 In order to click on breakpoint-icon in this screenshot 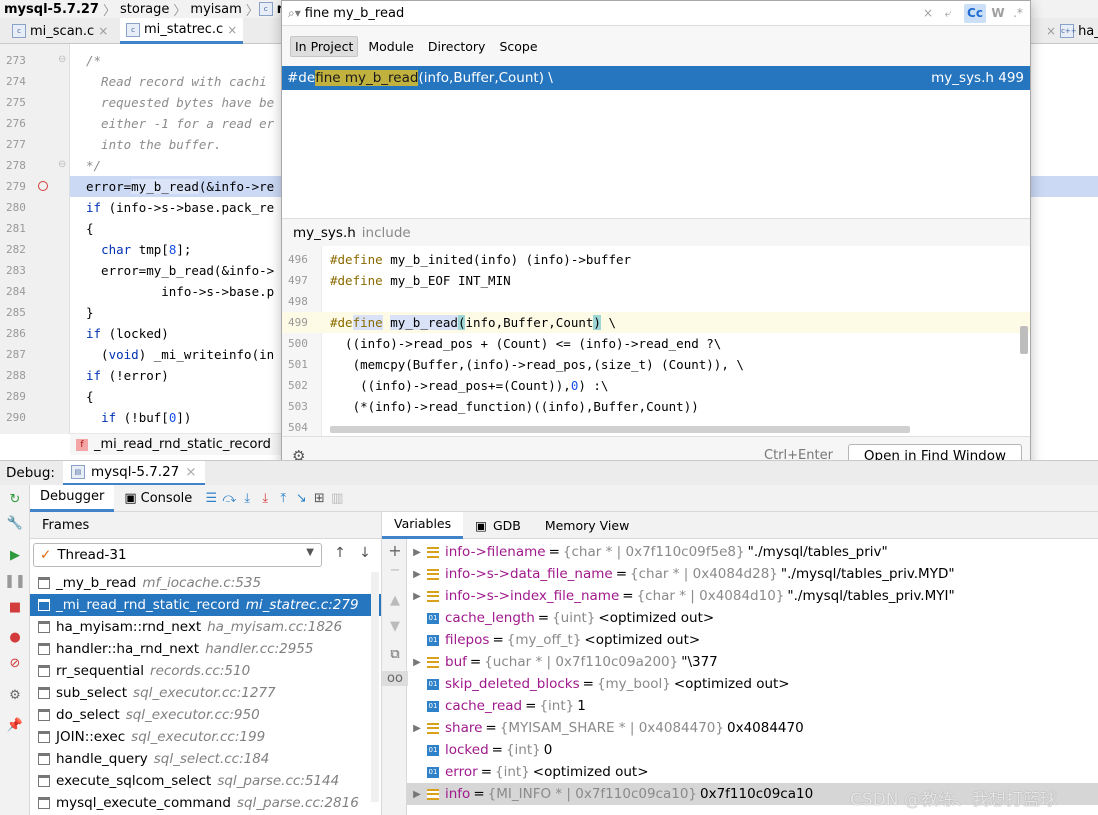, I will do `click(43, 186)`.